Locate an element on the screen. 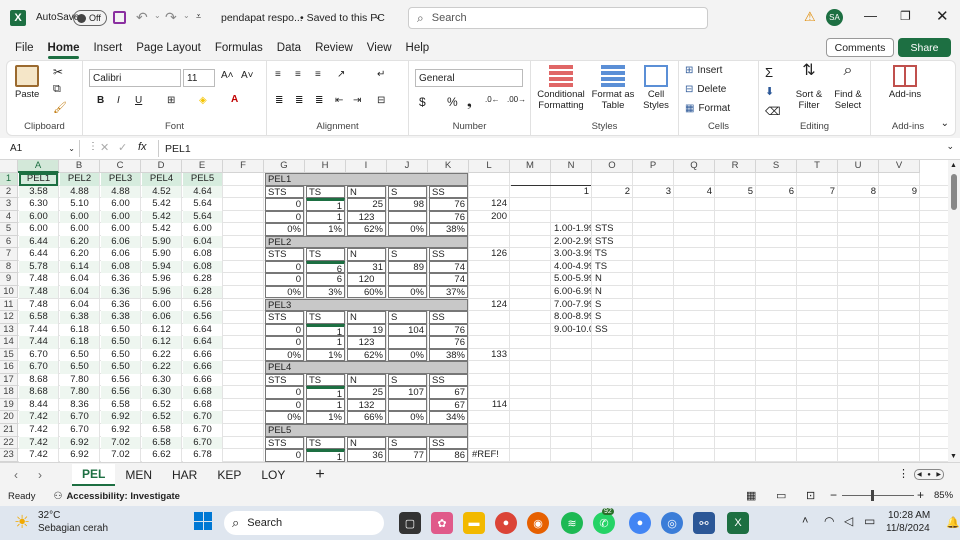  count-cell: 0 is located at coordinates (284, 392).